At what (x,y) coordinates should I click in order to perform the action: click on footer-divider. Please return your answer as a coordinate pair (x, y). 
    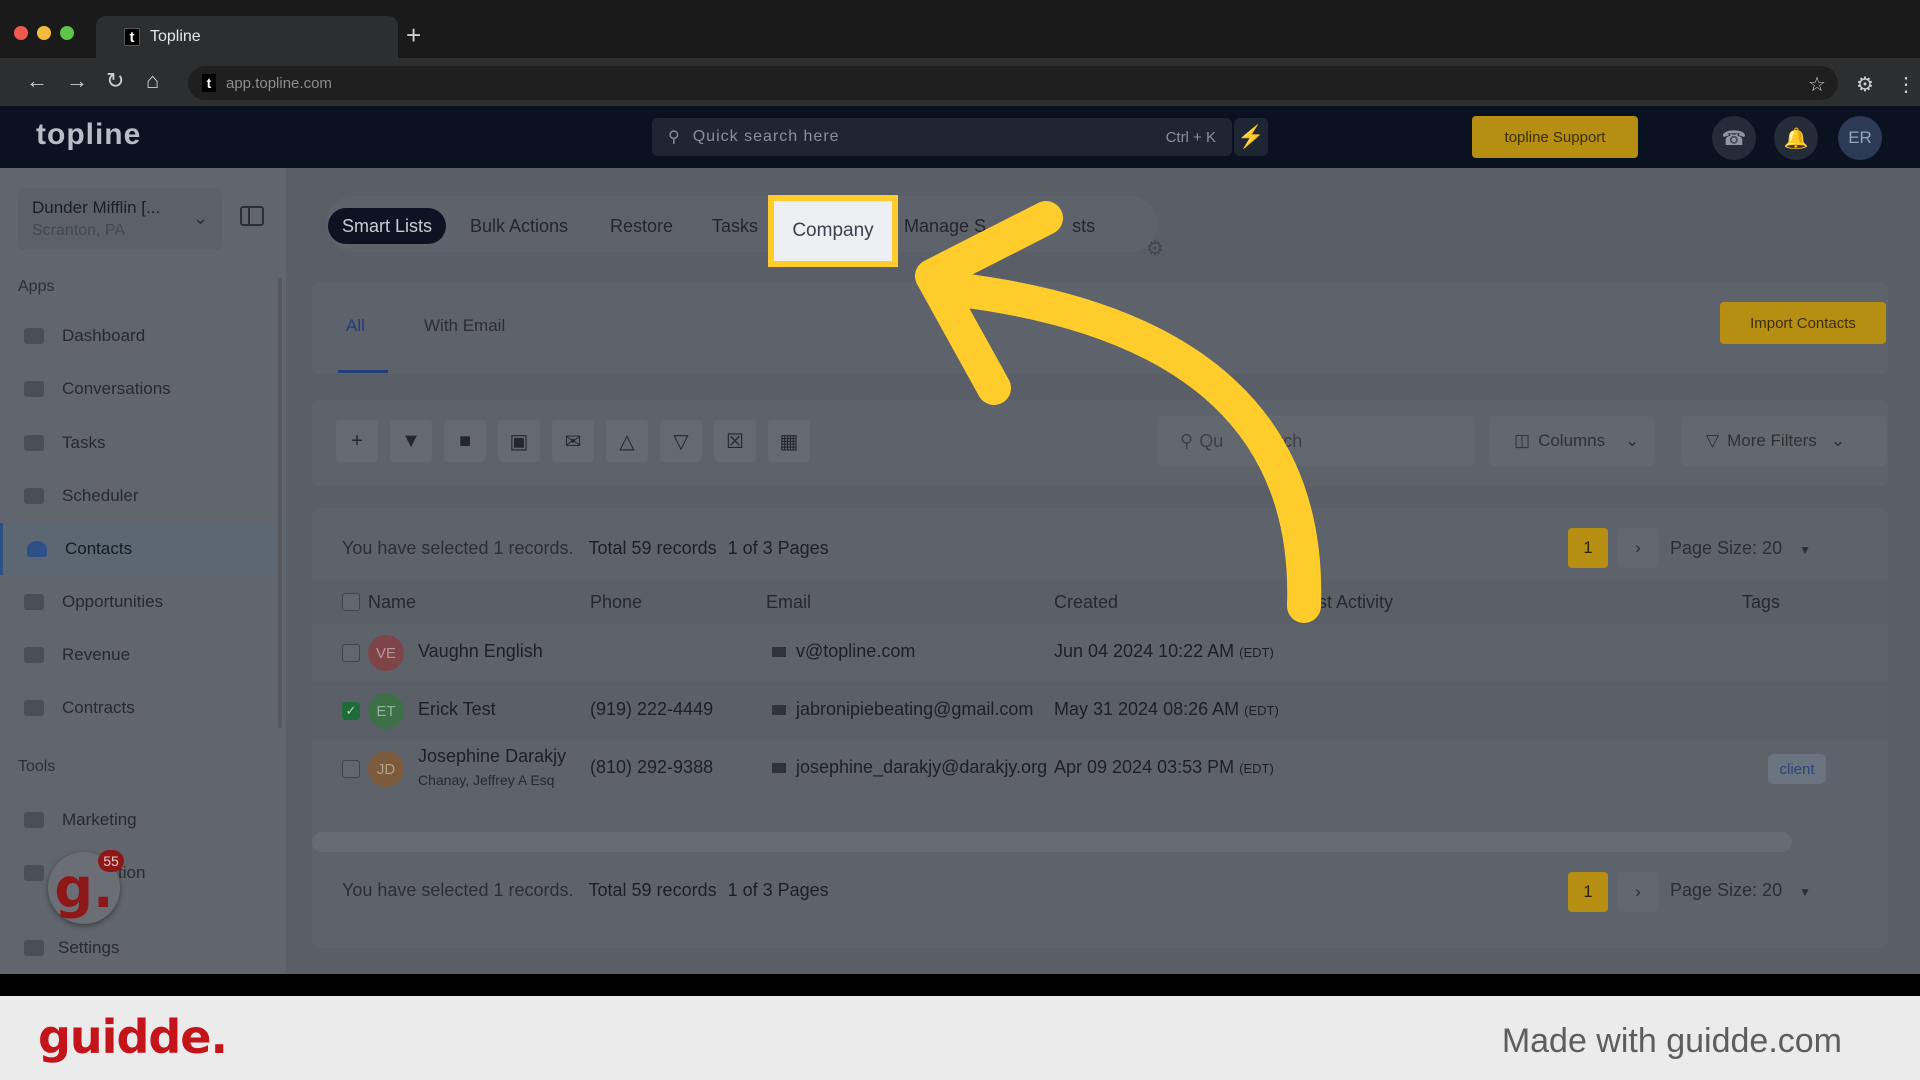
    Looking at the image, I should click on (960, 985).